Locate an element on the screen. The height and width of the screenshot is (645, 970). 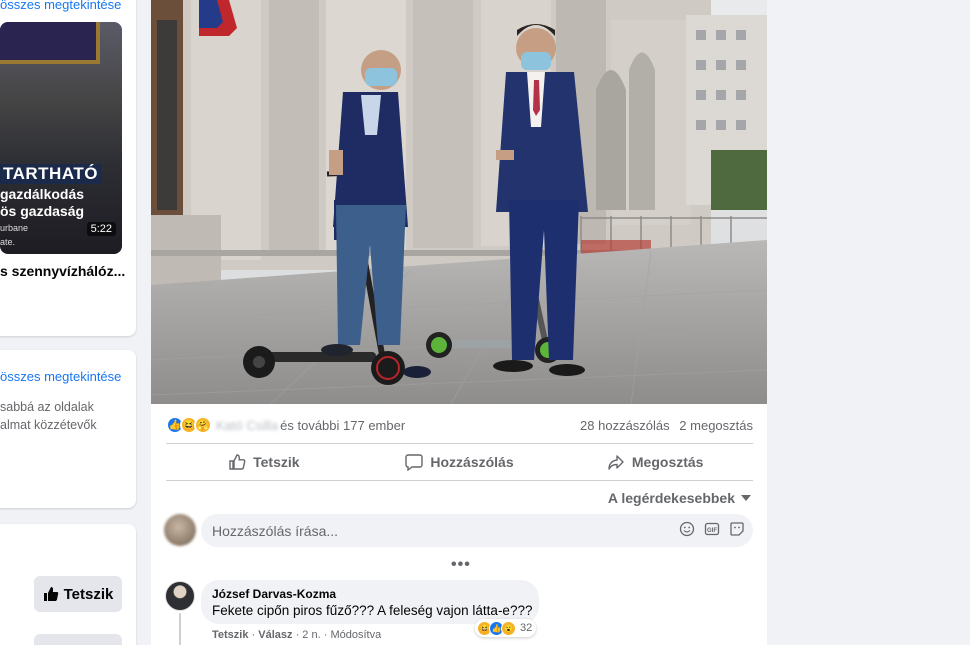
video-caption-main: TARTHATÓ is located at coordinates (50, 174).